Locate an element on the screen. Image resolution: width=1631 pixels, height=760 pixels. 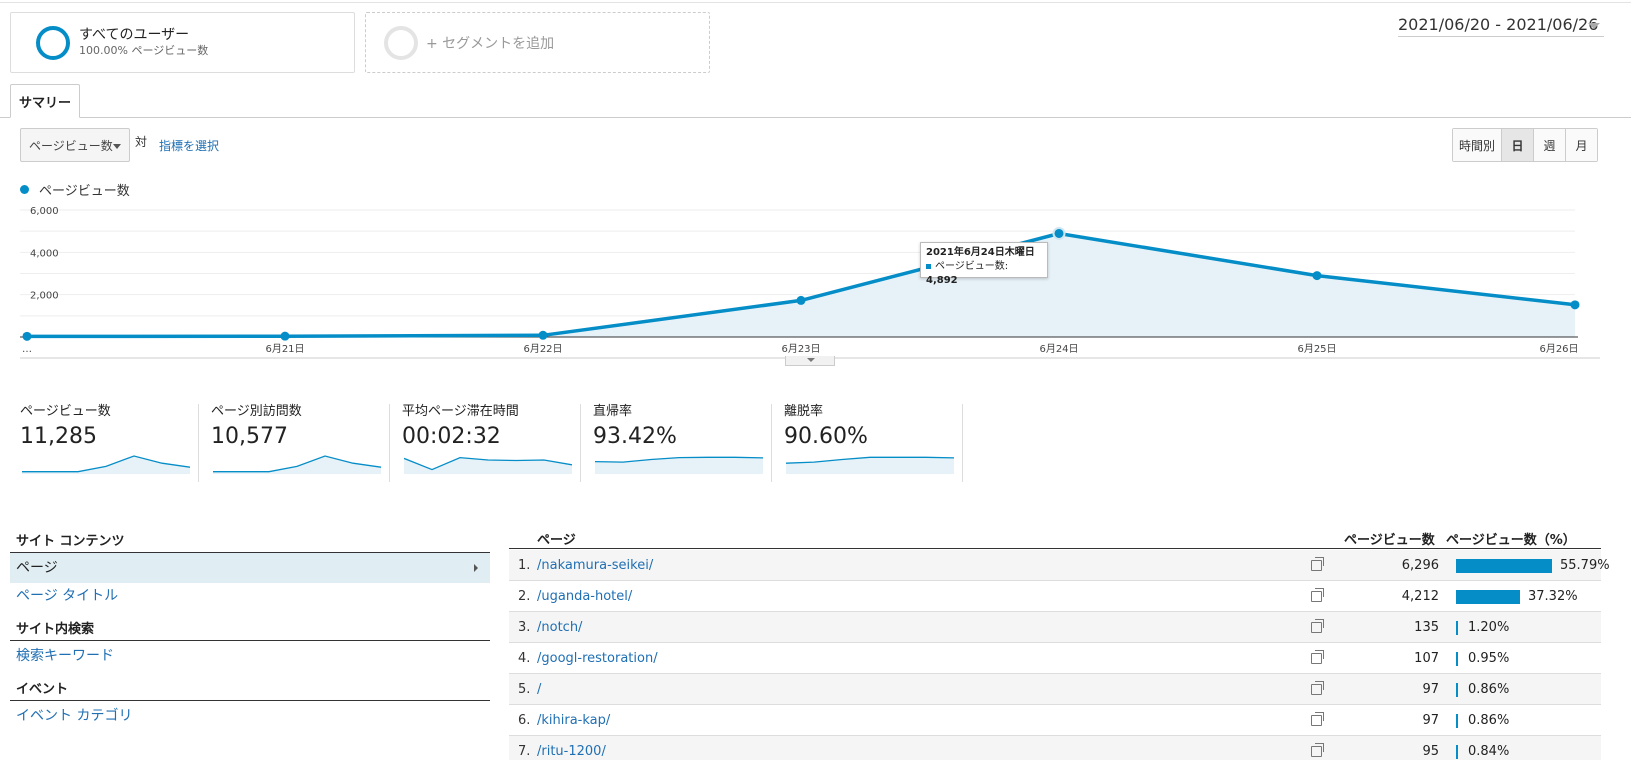
nav-item-page: ページ is located at coordinates (250, 568).